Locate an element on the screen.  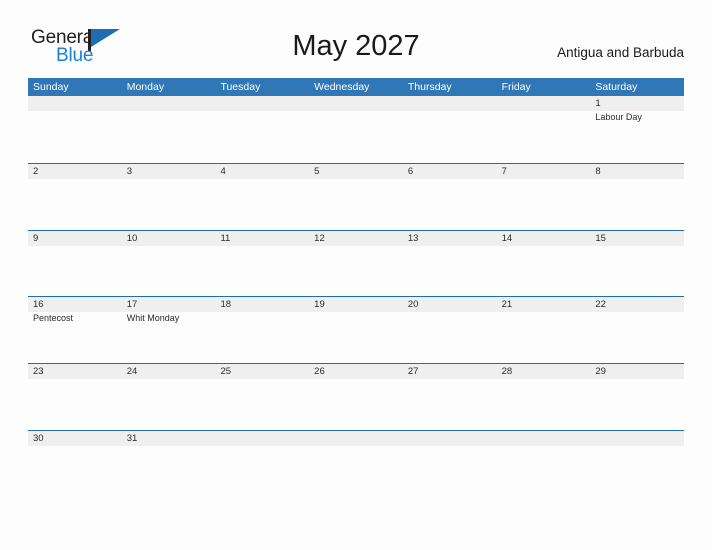
day-number: 25 is located at coordinates (226, 372).